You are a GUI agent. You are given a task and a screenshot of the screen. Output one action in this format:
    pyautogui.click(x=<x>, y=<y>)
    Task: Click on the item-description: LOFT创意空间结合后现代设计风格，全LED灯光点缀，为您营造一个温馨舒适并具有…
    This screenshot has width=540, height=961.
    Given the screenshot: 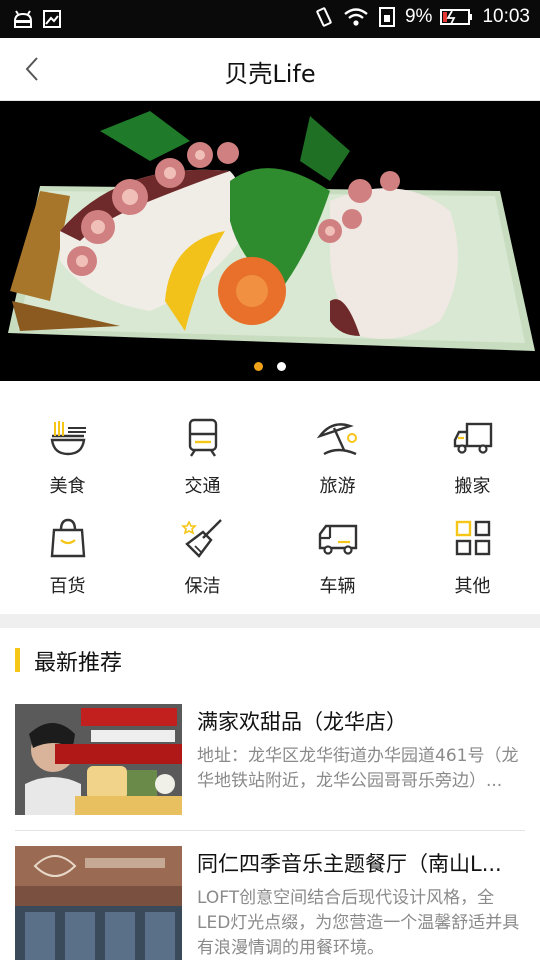 What is the action you would take?
    pyautogui.click(x=358, y=923)
    